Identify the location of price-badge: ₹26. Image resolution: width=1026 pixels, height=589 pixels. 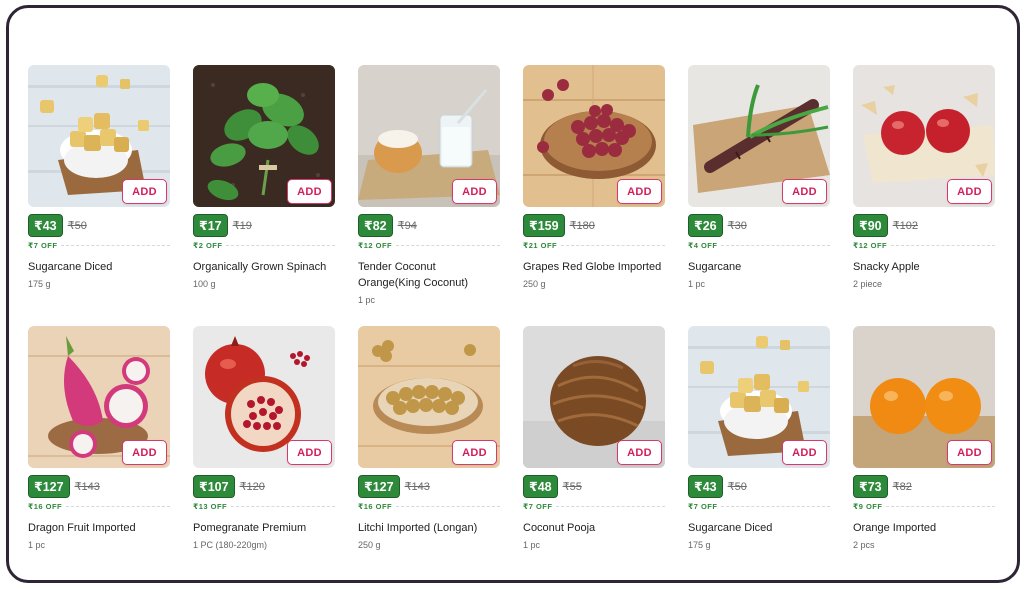
(705, 225).